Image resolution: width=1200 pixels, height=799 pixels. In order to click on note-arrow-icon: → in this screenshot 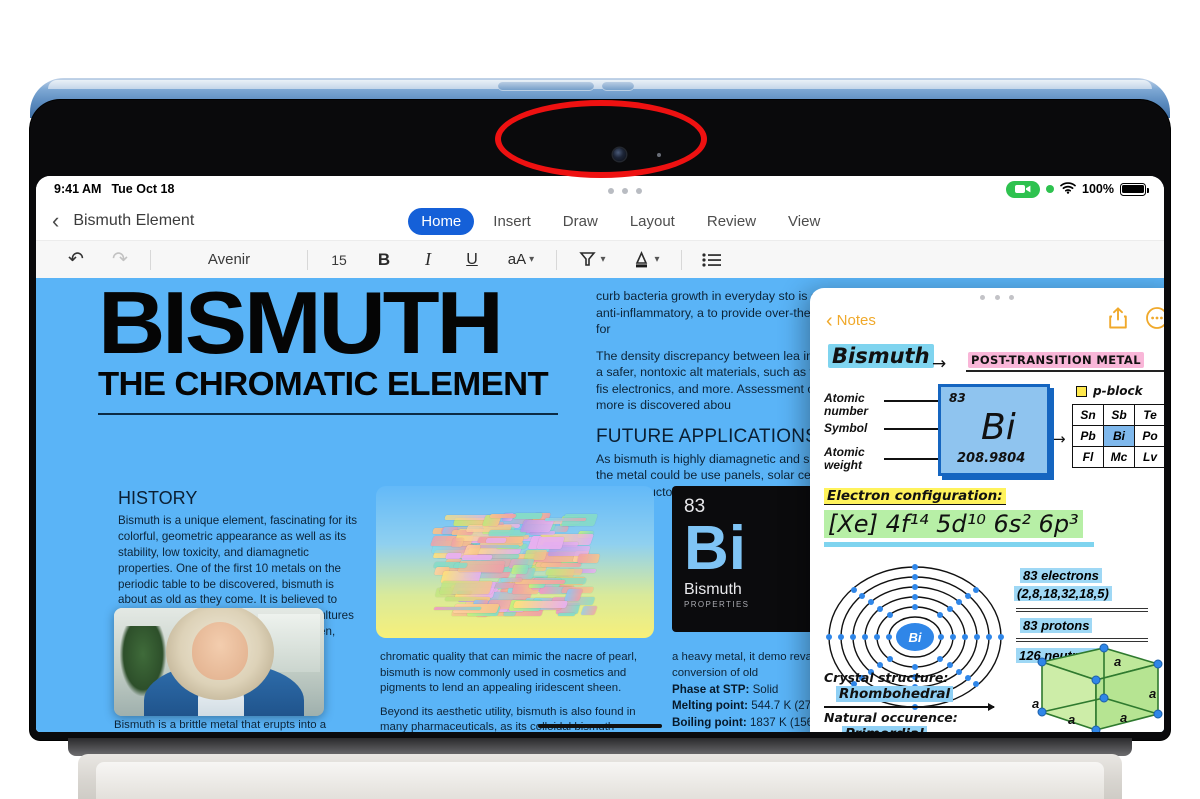, I will do `click(939, 364)`.